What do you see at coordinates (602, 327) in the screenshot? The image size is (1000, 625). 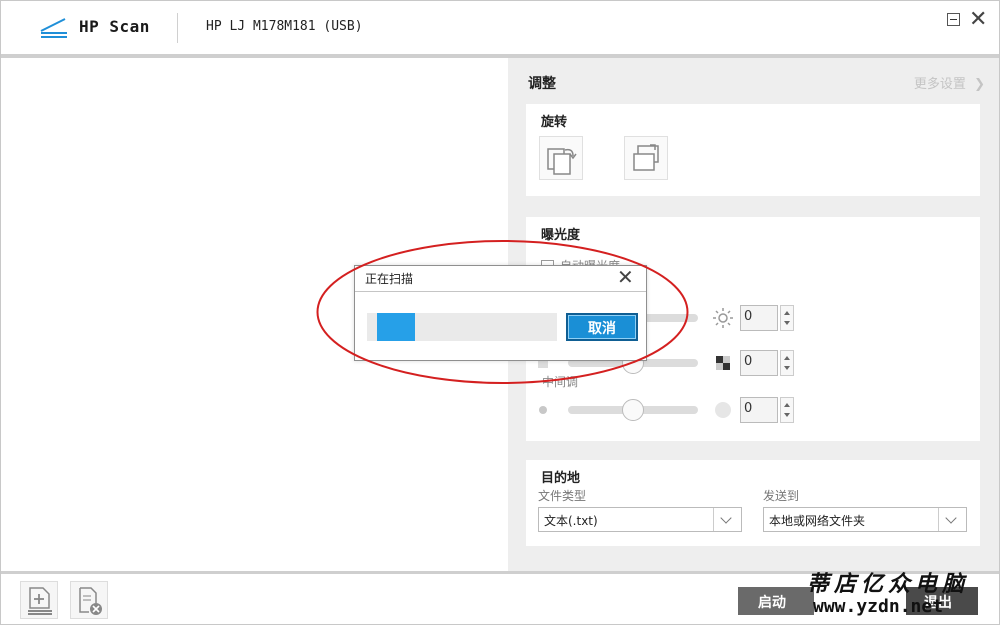 I see `cancel-button: 取消` at bounding box center [602, 327].